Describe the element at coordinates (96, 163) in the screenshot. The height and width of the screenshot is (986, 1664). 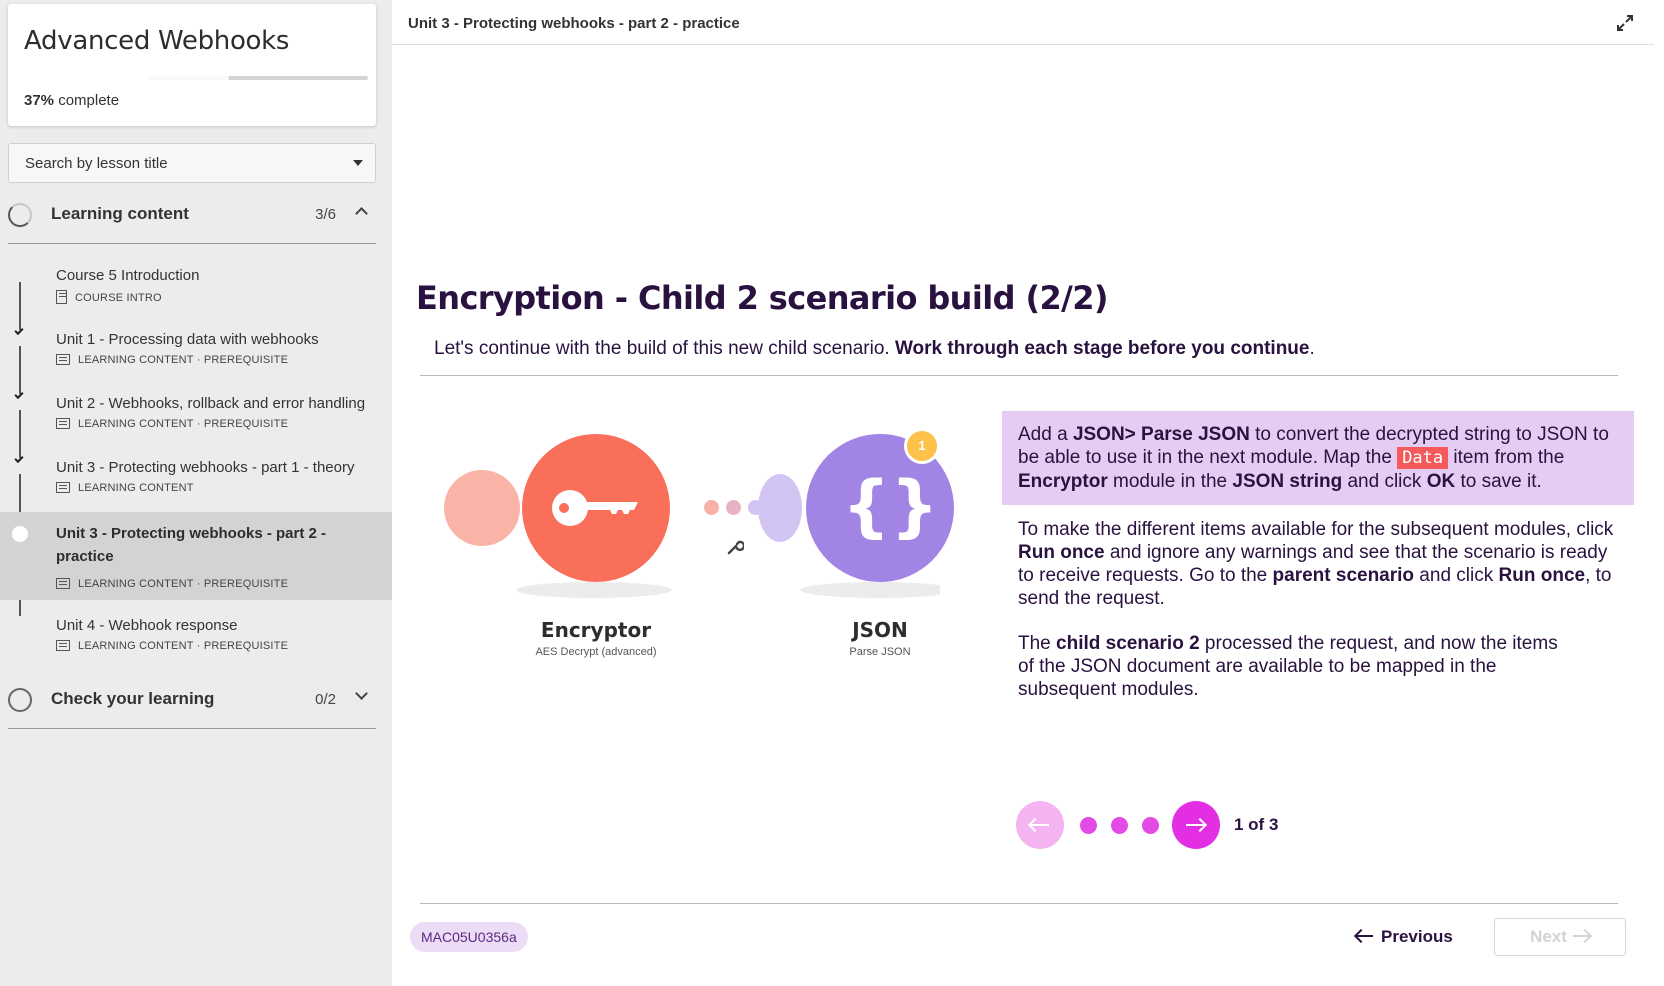
I see `search-placeholder: Search by lesson title` at that location.